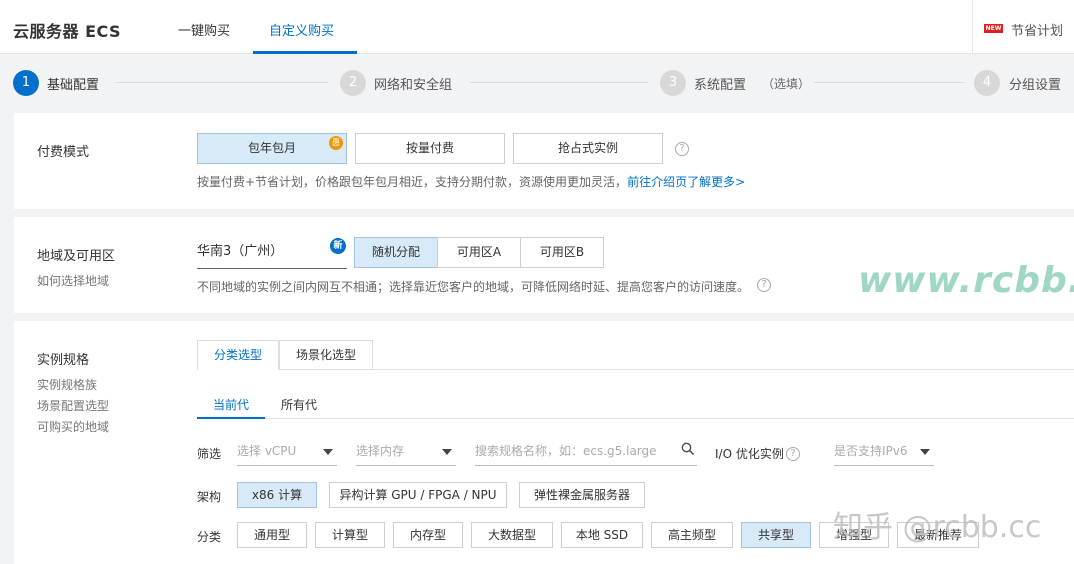 The height and width of the screenshot is (564, 1074). What do you see at coordinates (301, 29) in the screenshot?
I see `tab-custom-buy: 自定义购买` at bounding box center [301, 29].